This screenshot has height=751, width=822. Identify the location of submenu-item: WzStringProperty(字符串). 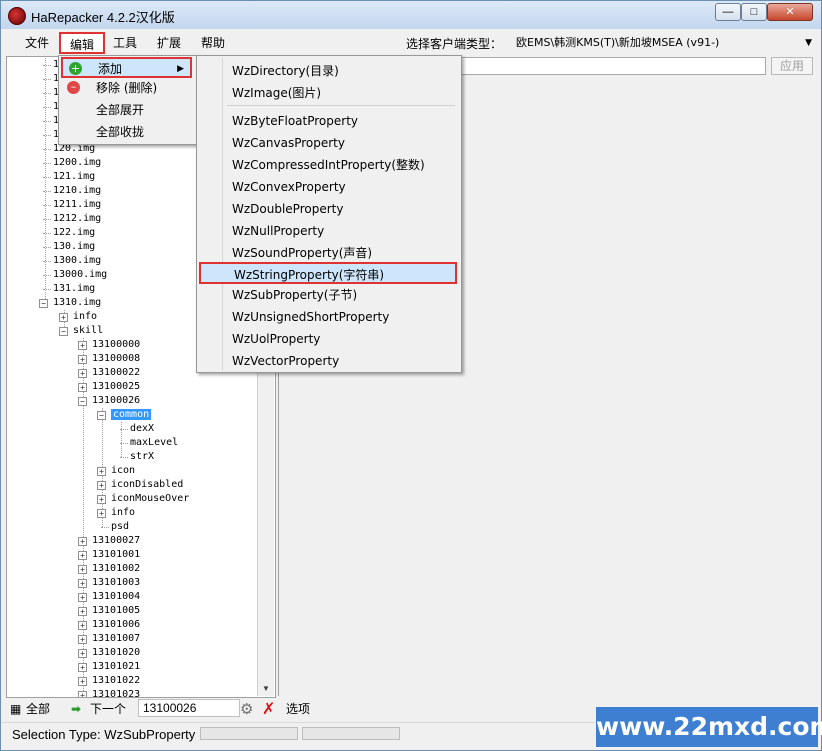
(328, 273).